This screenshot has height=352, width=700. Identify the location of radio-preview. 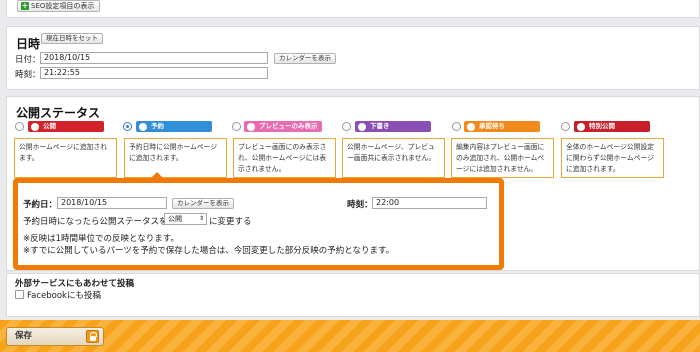
(236, 126).